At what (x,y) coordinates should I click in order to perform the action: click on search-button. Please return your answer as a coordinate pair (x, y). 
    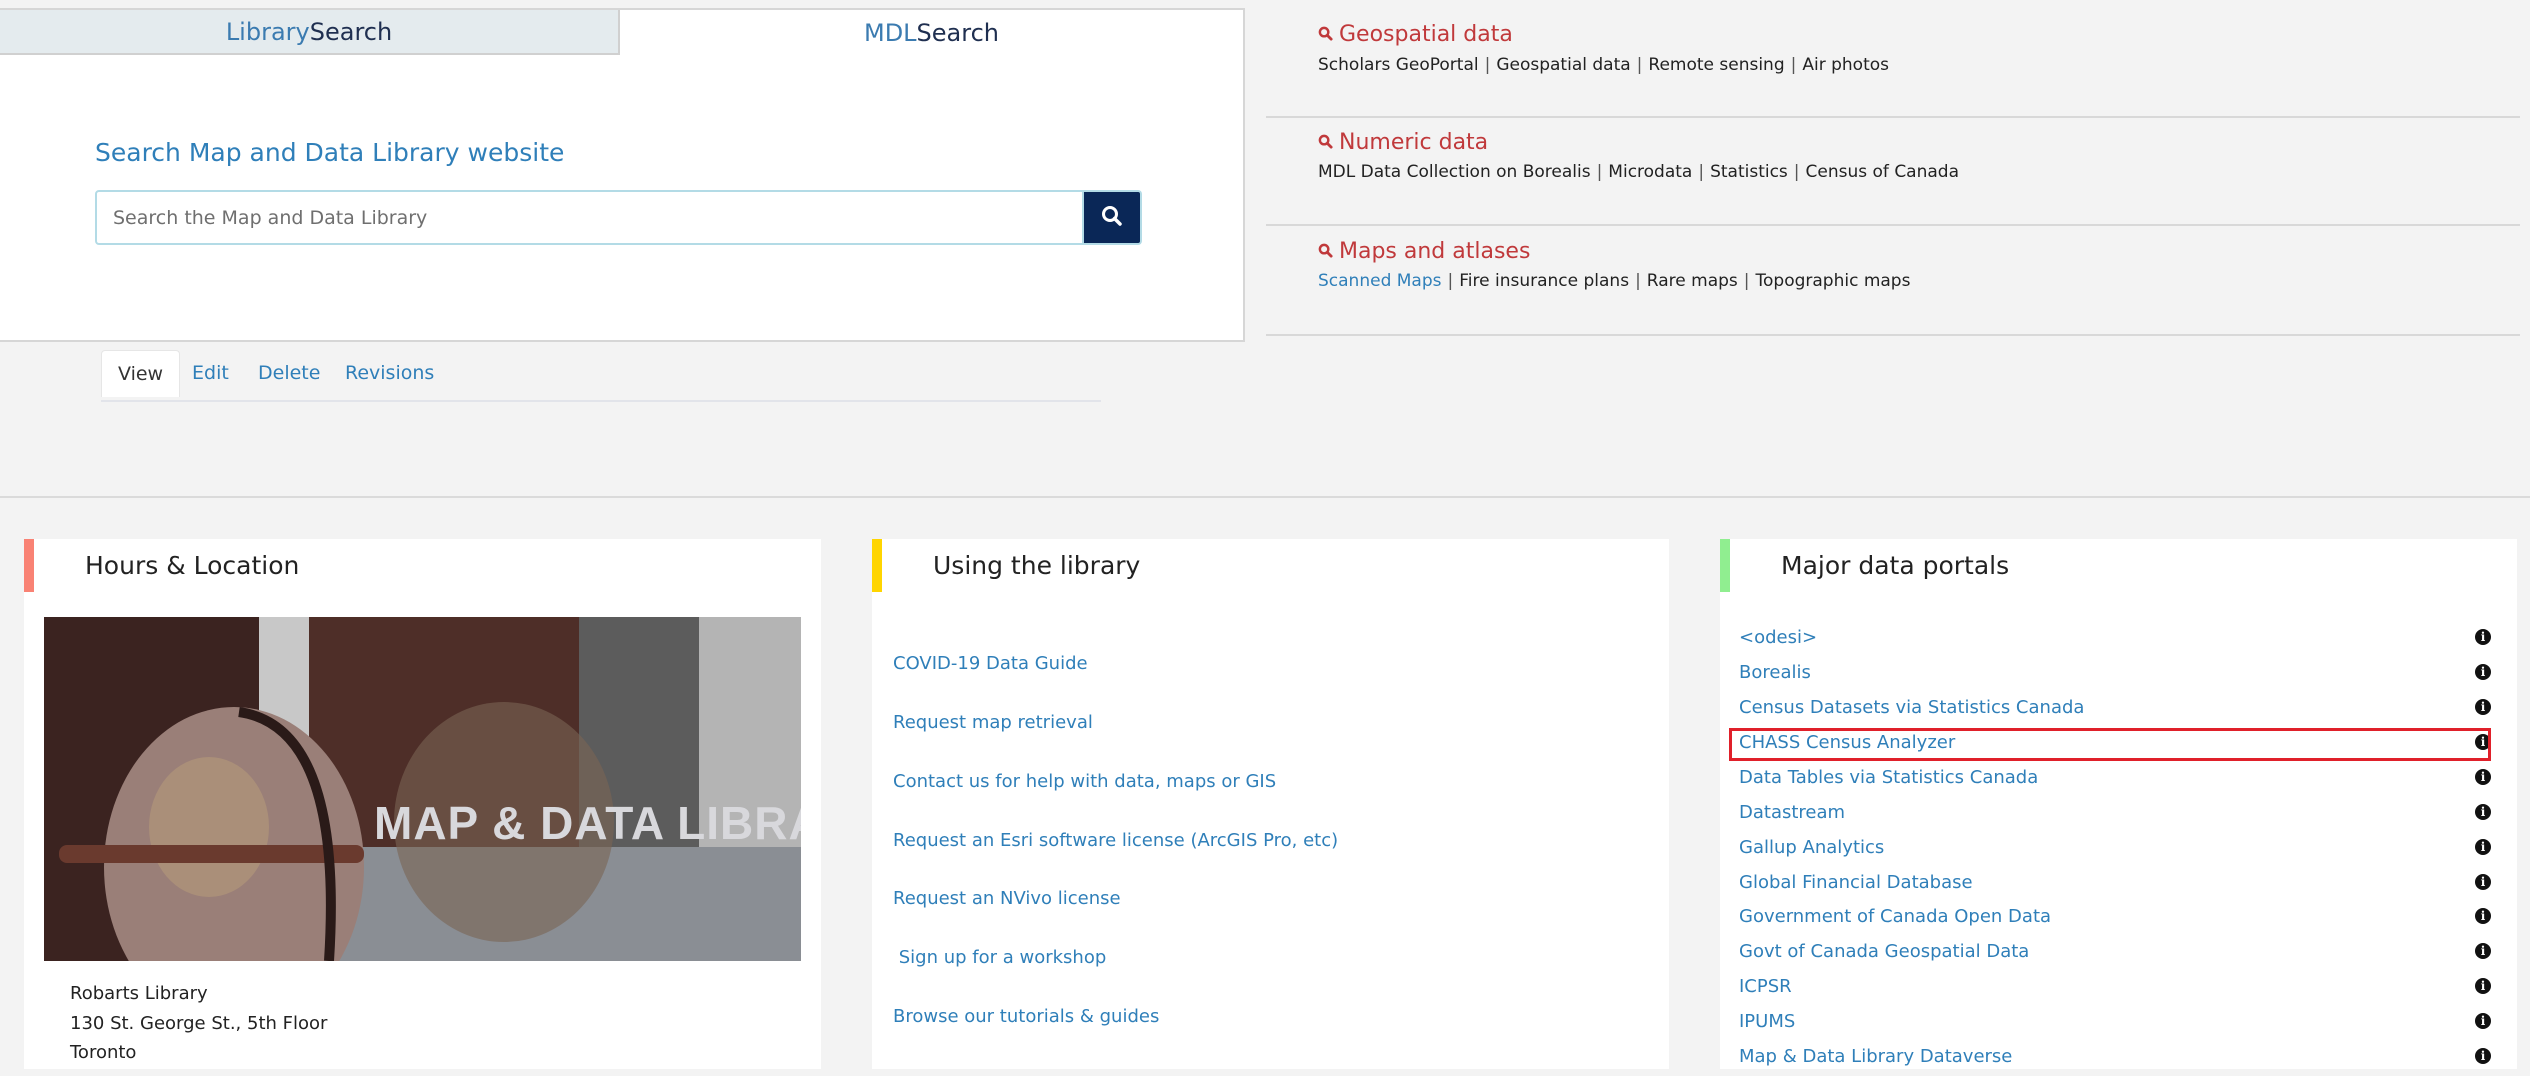
    Looking at the image, I should click on (1113, 217).